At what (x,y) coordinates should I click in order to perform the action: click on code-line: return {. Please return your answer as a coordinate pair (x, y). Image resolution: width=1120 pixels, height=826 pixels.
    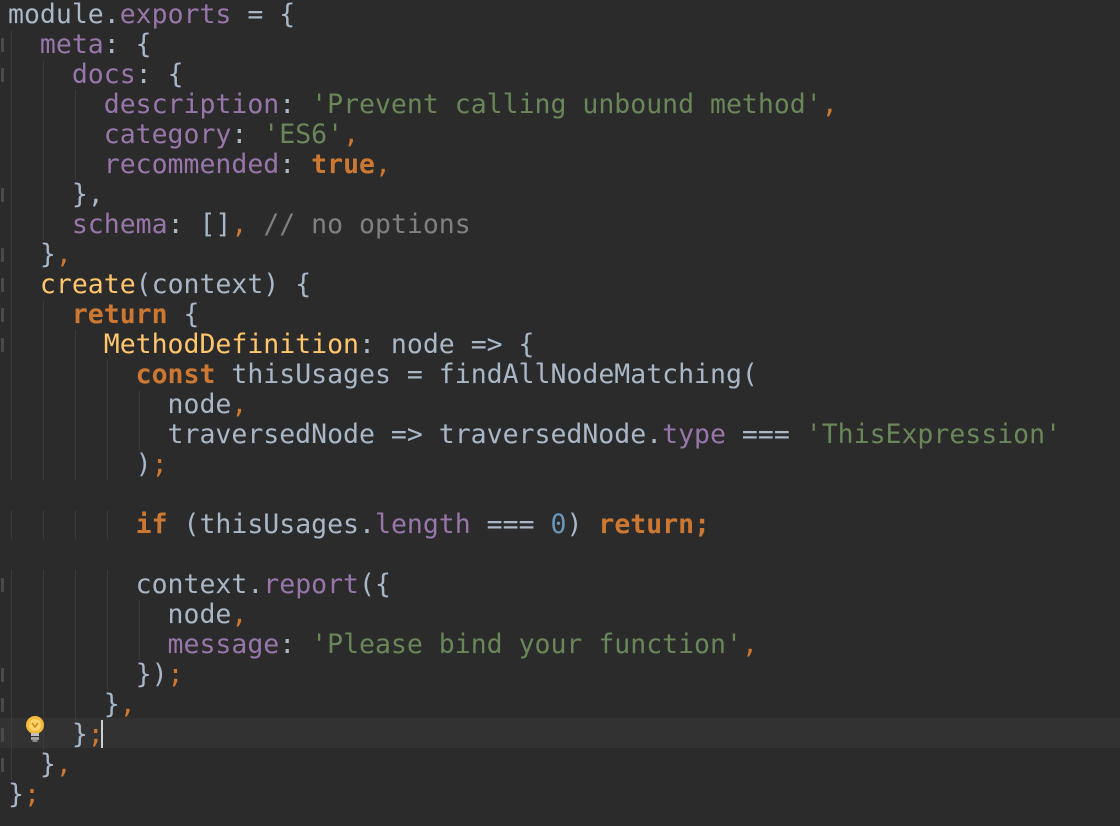
    Looking at the image, I should click on (534, 315).